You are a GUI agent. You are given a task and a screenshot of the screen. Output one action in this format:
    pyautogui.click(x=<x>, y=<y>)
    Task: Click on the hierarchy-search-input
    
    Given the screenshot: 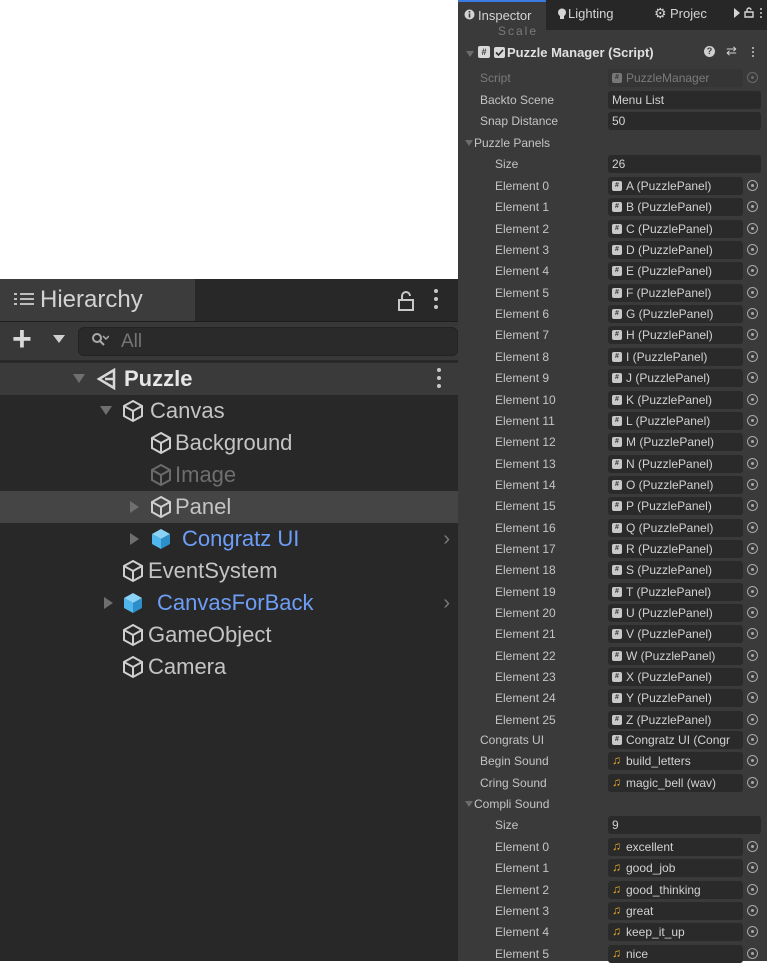 What is the action you would take?
    pyautogui.click(x=281, y=342)
    